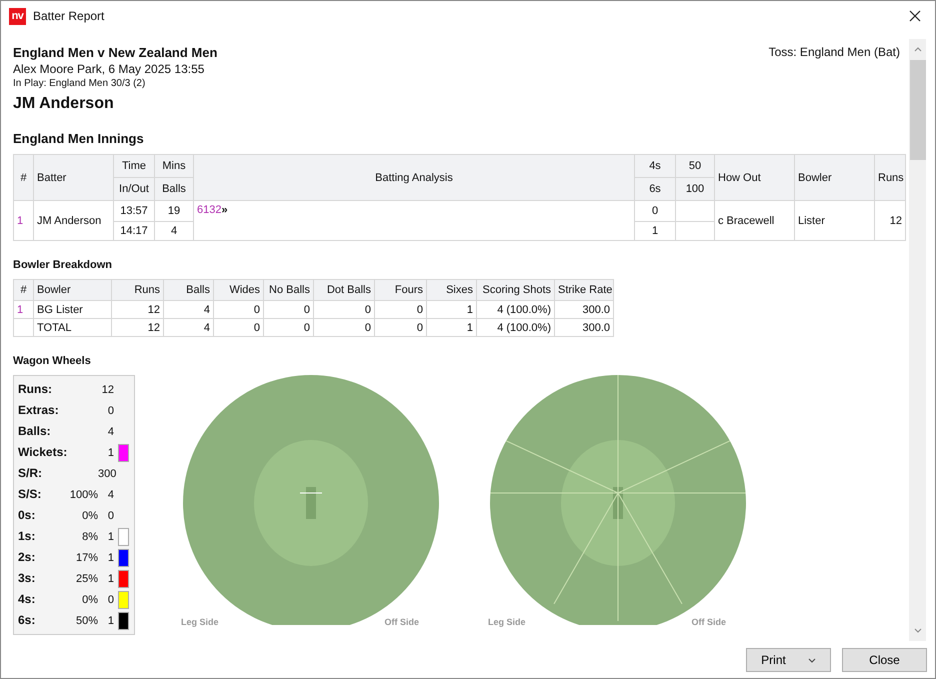 The height and width of the screenshot is (679, 936). I want to click on print-button: Print, so click(788, 660).